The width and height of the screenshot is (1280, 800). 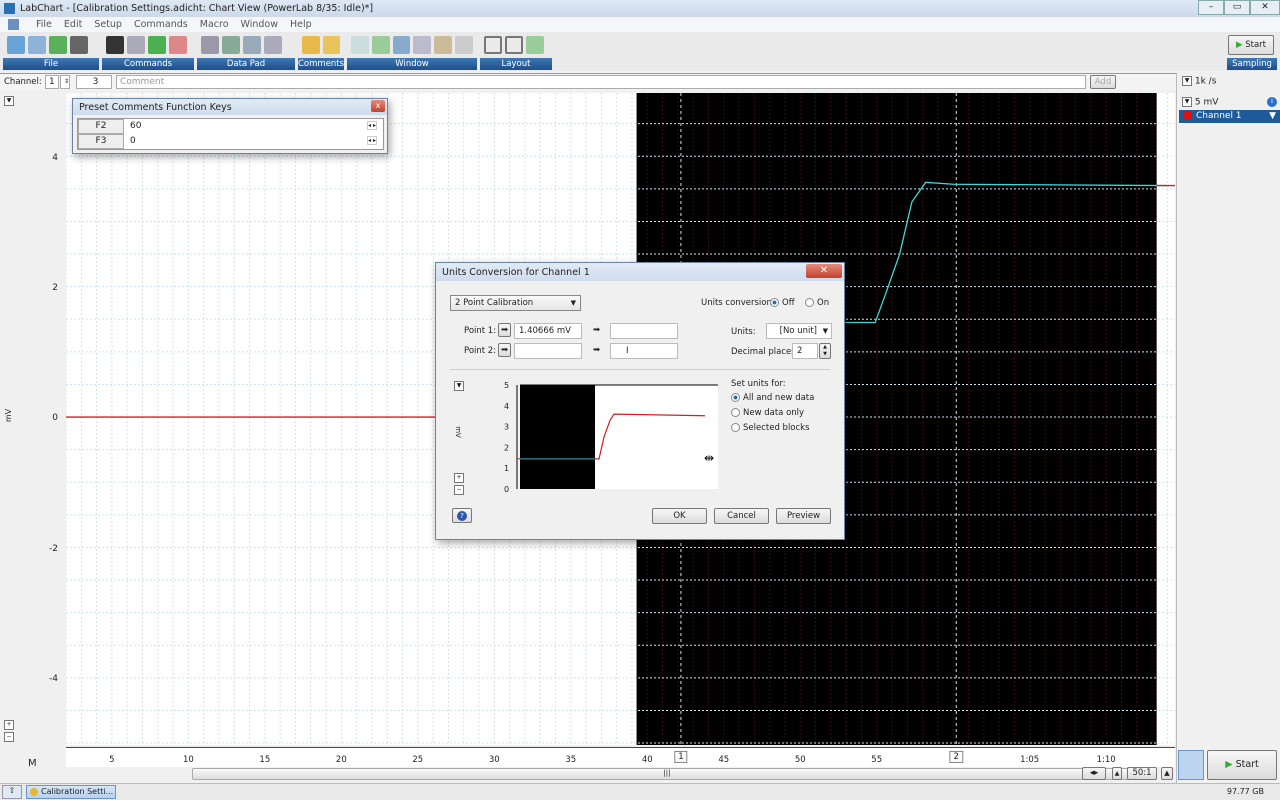 What do you see at coordinates (94, 82) in the screenshot?
I see `comment-number-field: 3` at bounding box center [94, 82].